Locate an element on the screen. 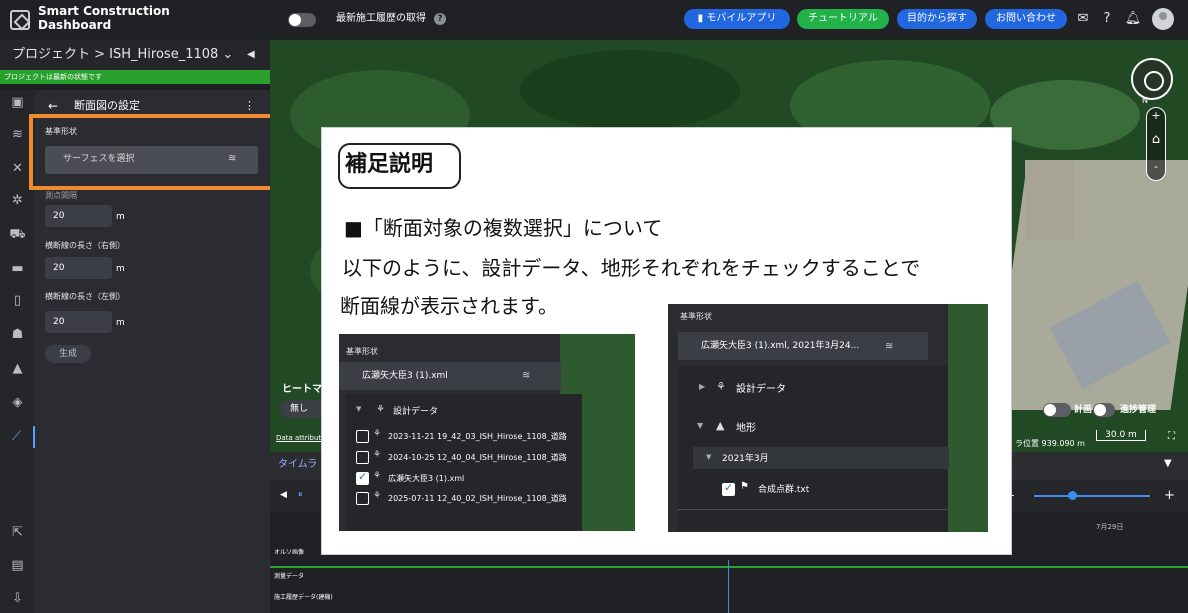 This screenshot has width=1188, height=613. date-group-label: 2021年3月 is located at coordinates (745, 459).